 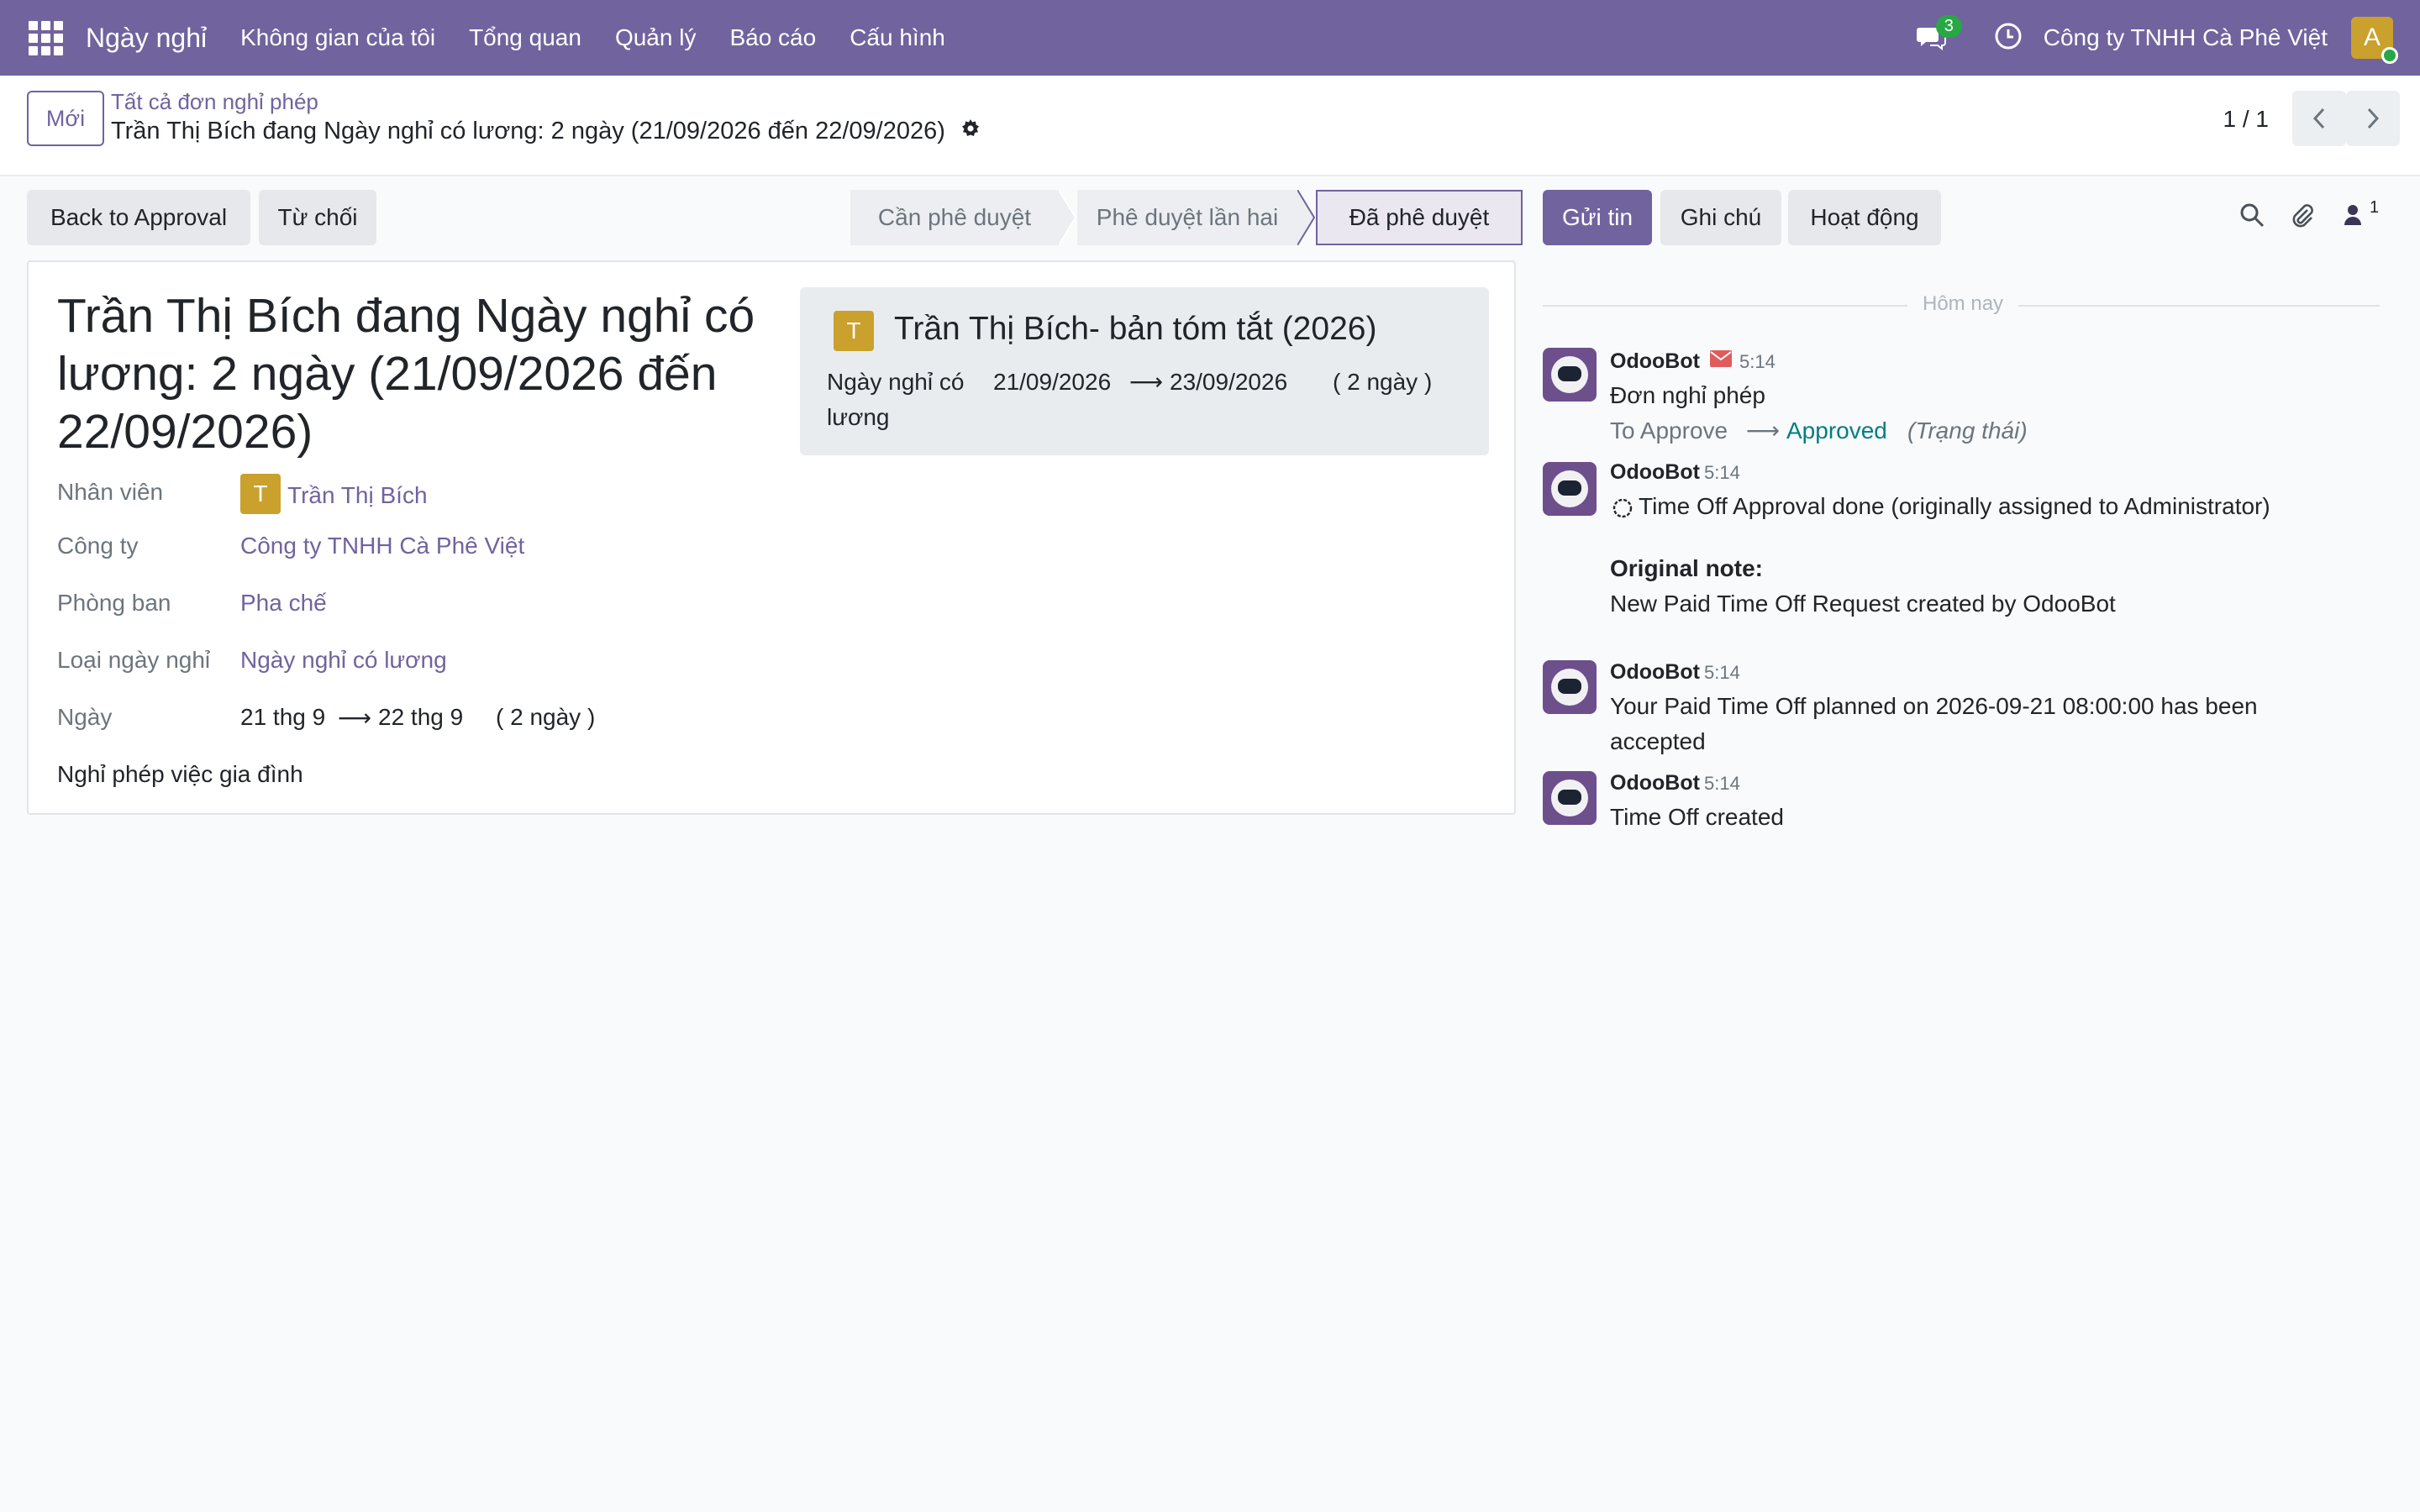 What do you see at coordinates (2008, 38) in the screenshot?
I see `activity-clock-icon` at bounding box center [2008, 38].